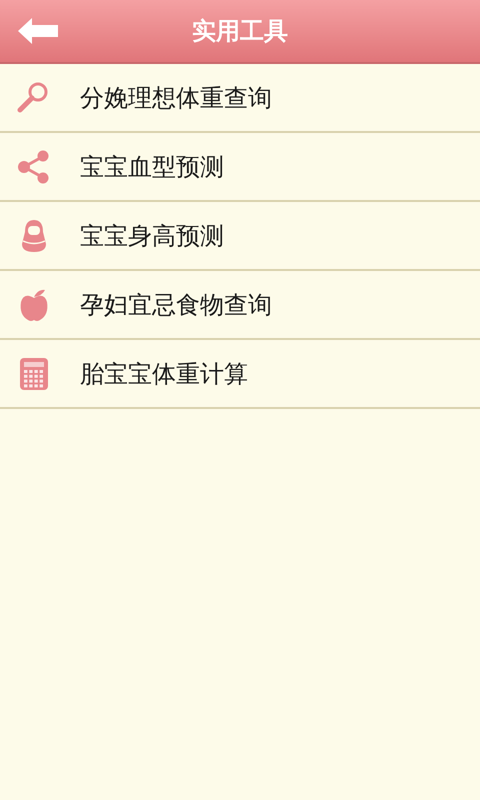 The height and width of the screenshot is (800, 480). I want to click on item-label: 分娩理想体重查询, so click(176, 98).